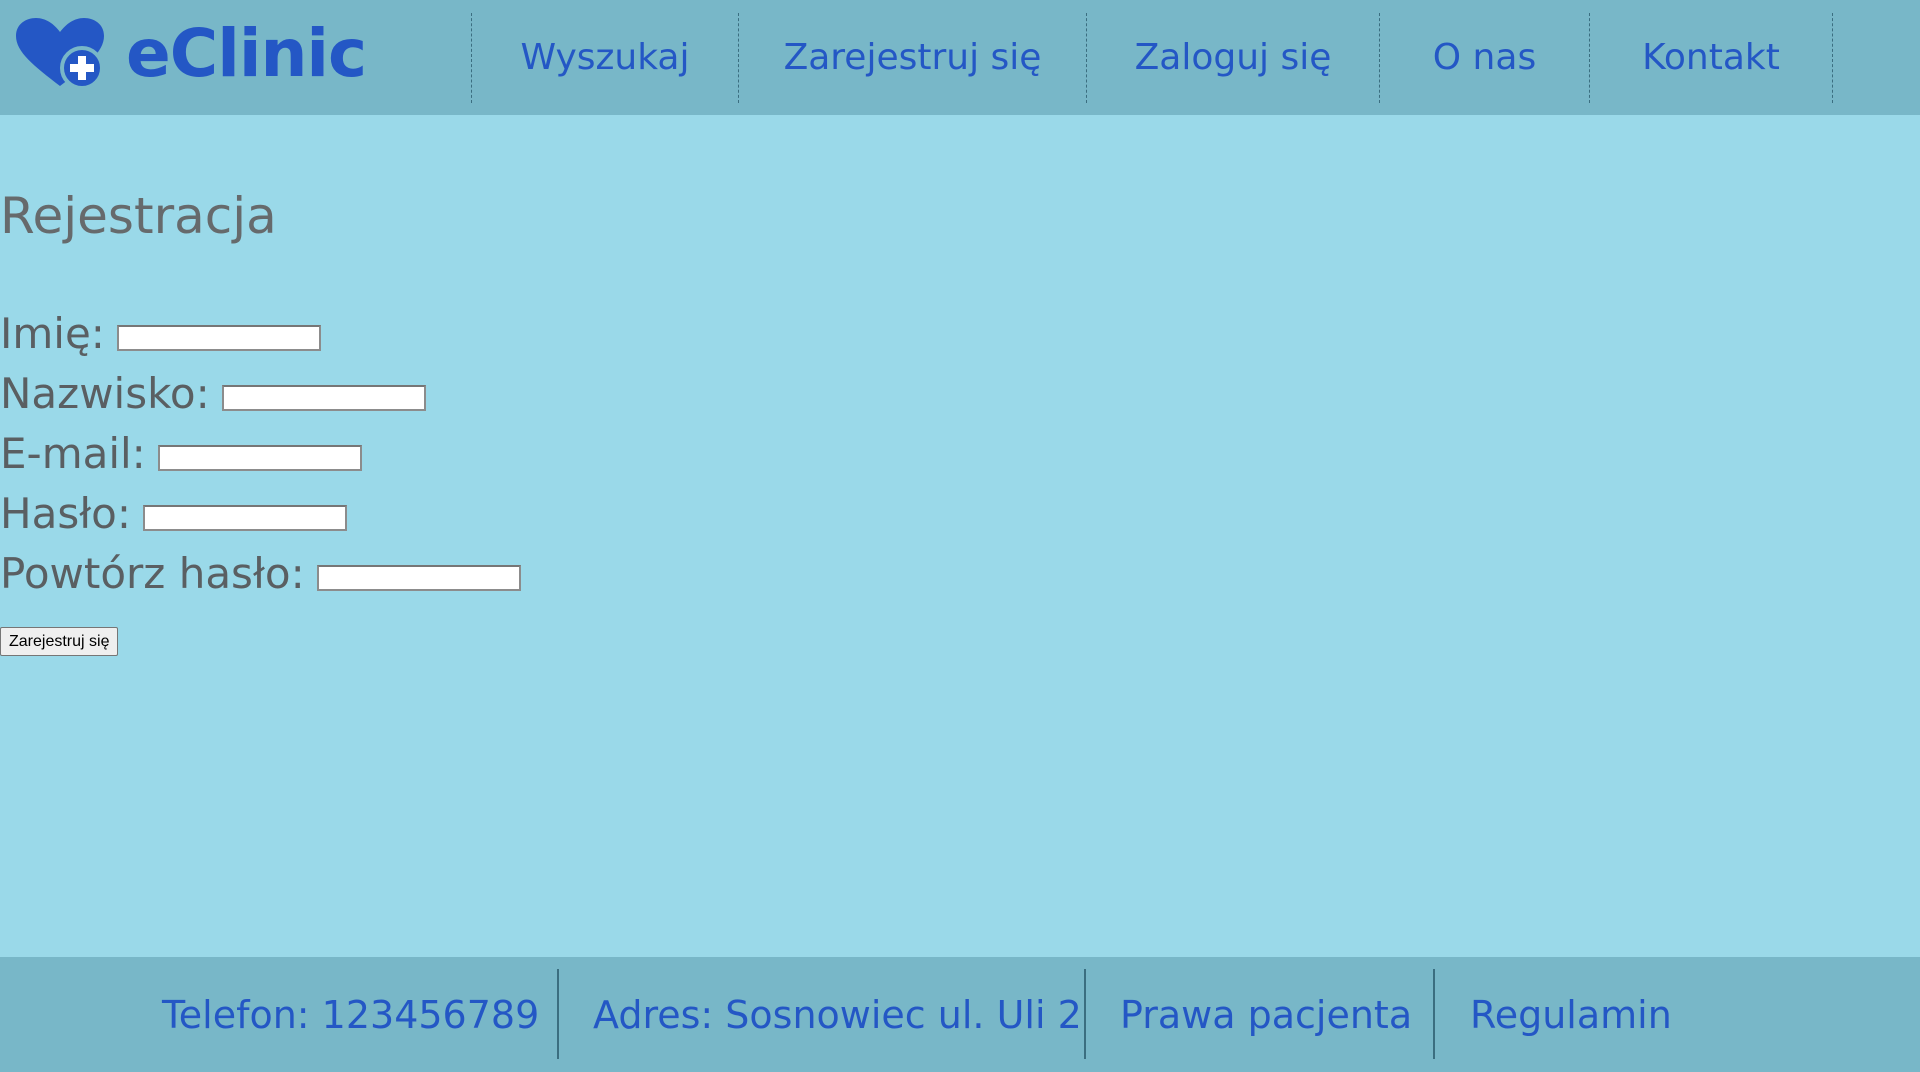 The width and height of the screenshot is (1920, 1072). I want to click on form-row-password: Hasło:, so click(173, 513).